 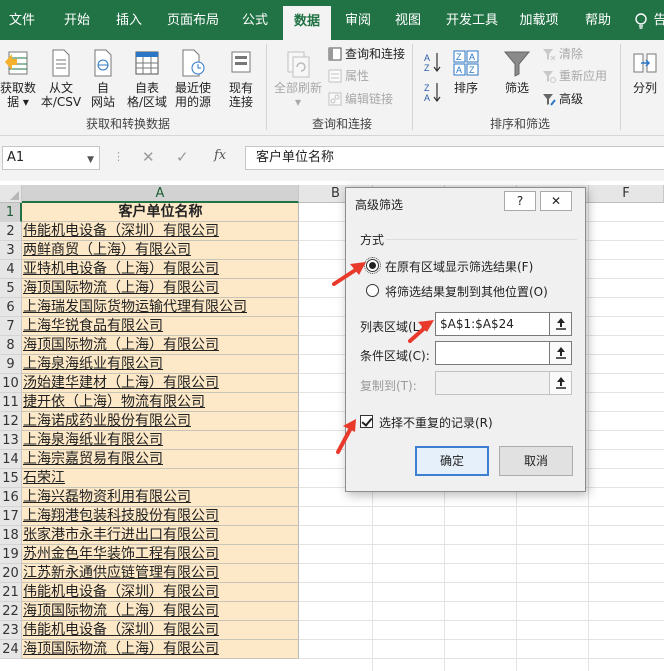 What do you see at coordinates (11, 194) in the screenshot?
I see `select-all-corner` at bounding box center [11, 194].